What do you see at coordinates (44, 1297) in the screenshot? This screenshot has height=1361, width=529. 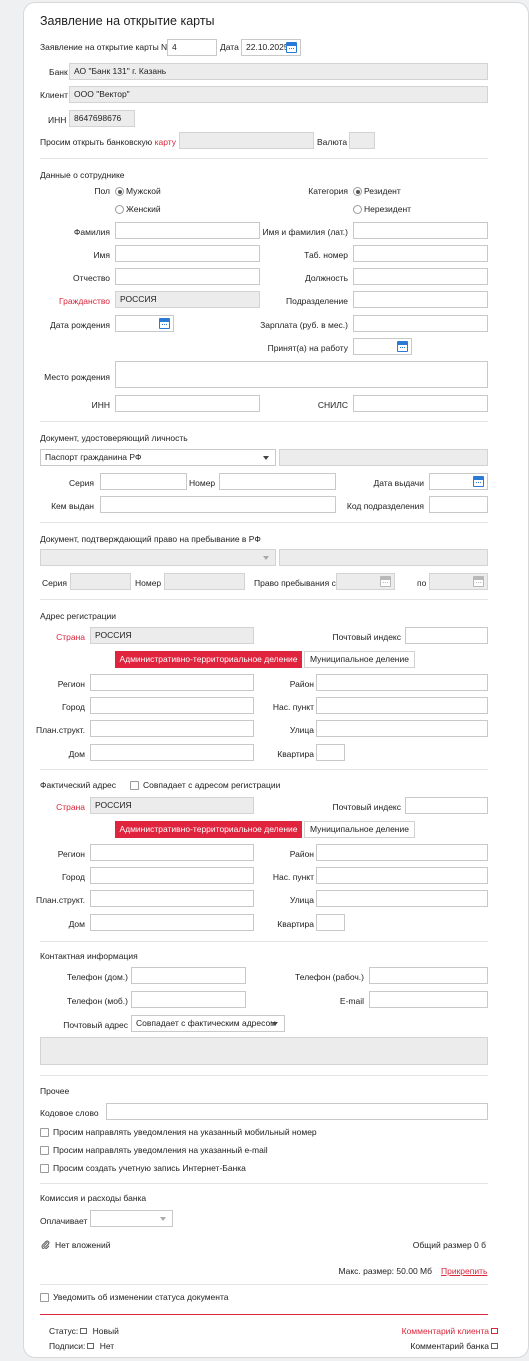 I see `notify-status-checkbox` at bounding box center [44, 1297].